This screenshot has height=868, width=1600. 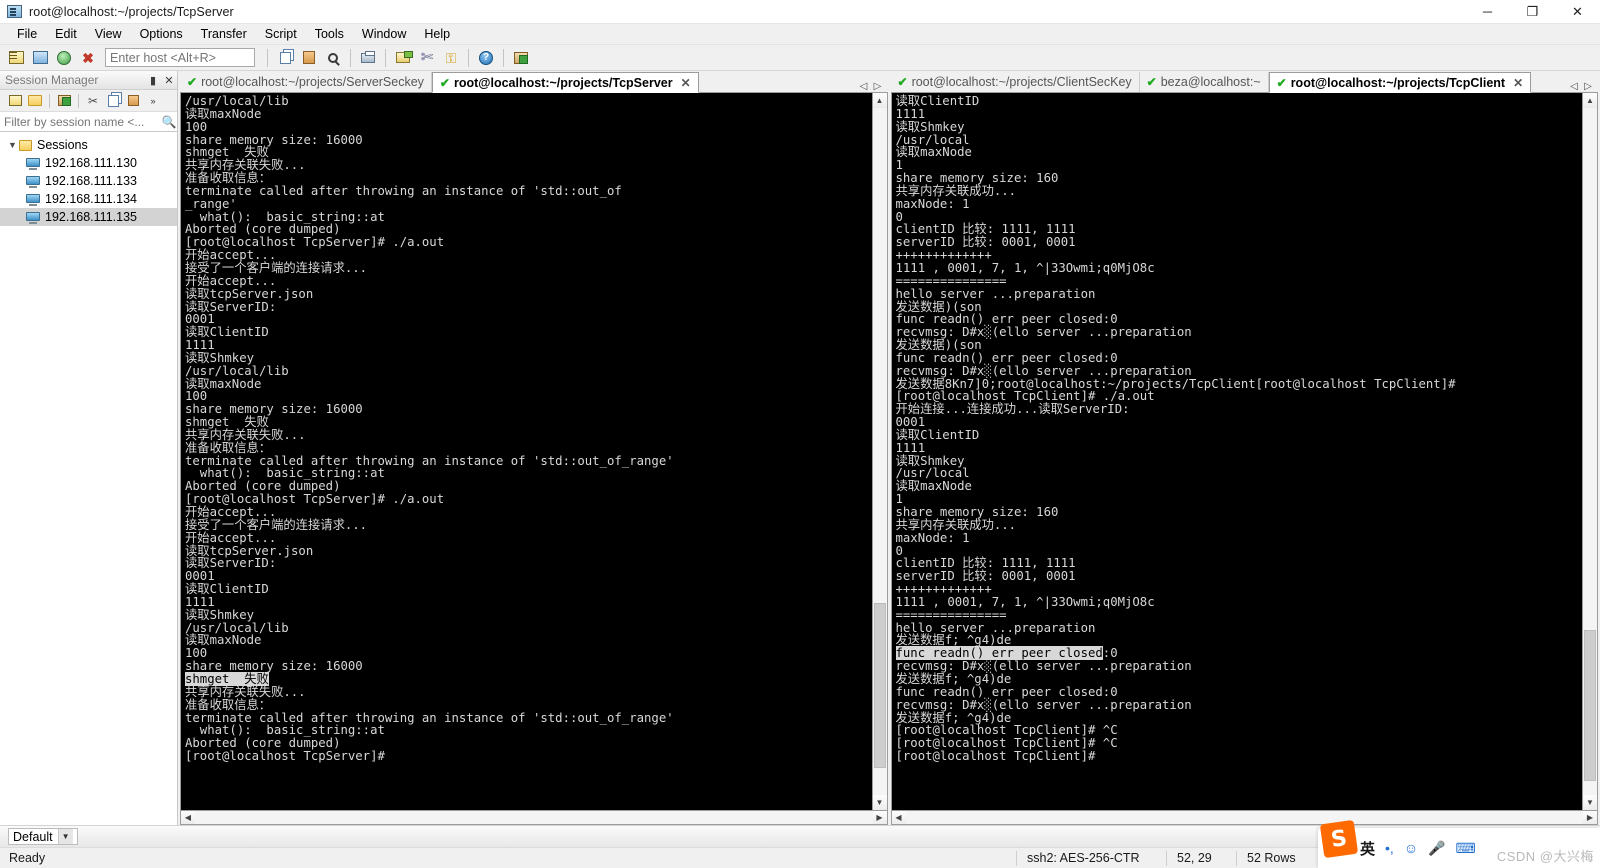 What do you see at coordinates (64, 58) in the screenshot?
I see `connect-sftp-icon` at bounding box center [64, 58].